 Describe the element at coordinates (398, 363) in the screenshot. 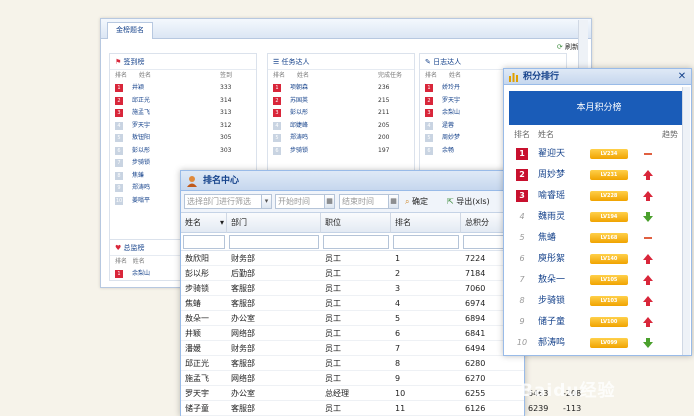

I see `cell-rank: 8` at that location.